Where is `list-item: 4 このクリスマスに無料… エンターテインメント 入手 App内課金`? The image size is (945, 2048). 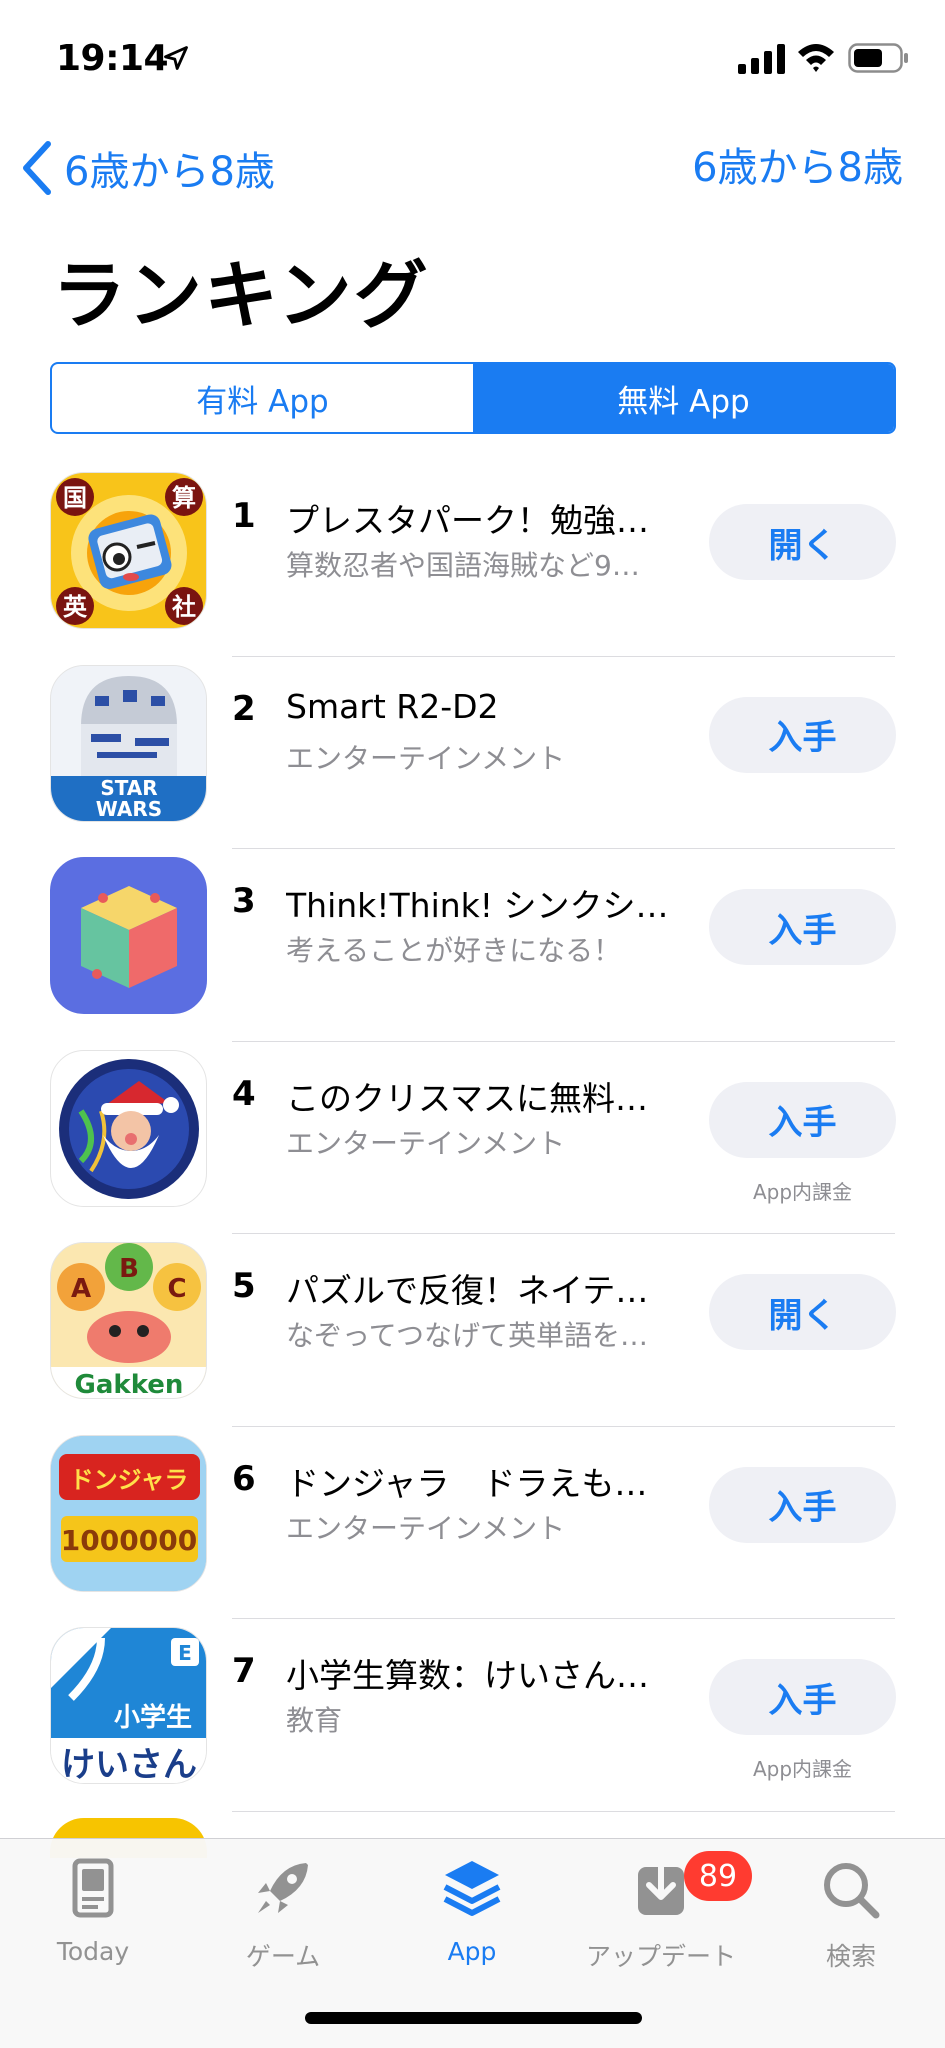
list-item: 4 このクリスマスに無料… エンターテインメント 入手 App内課金 is located at coordinates (472, 1138).